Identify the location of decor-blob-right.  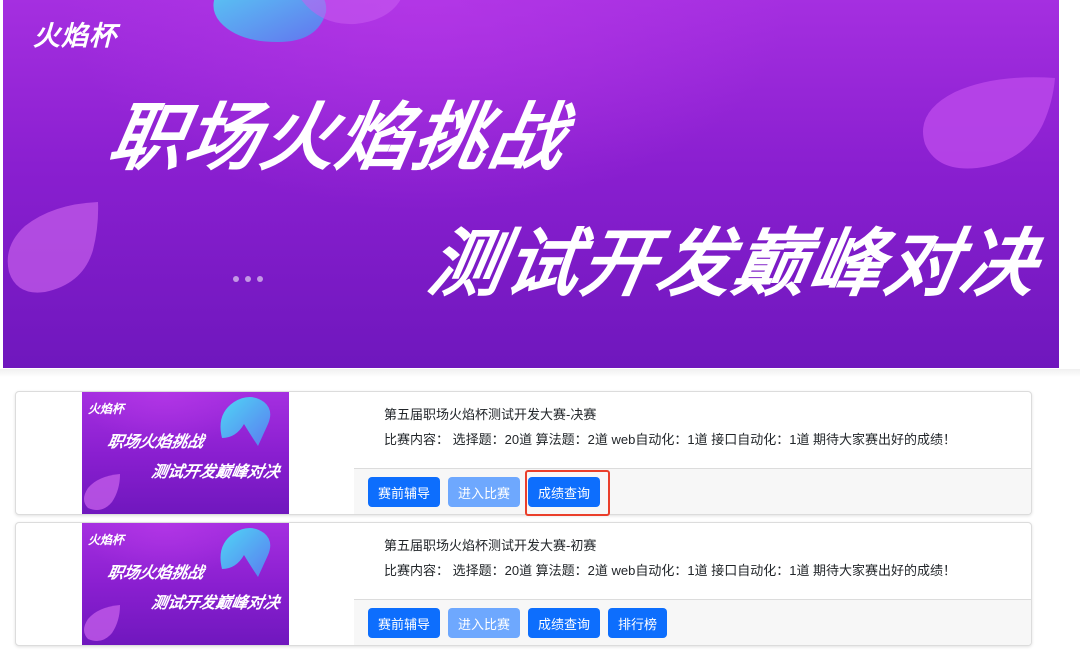
(989, 123).